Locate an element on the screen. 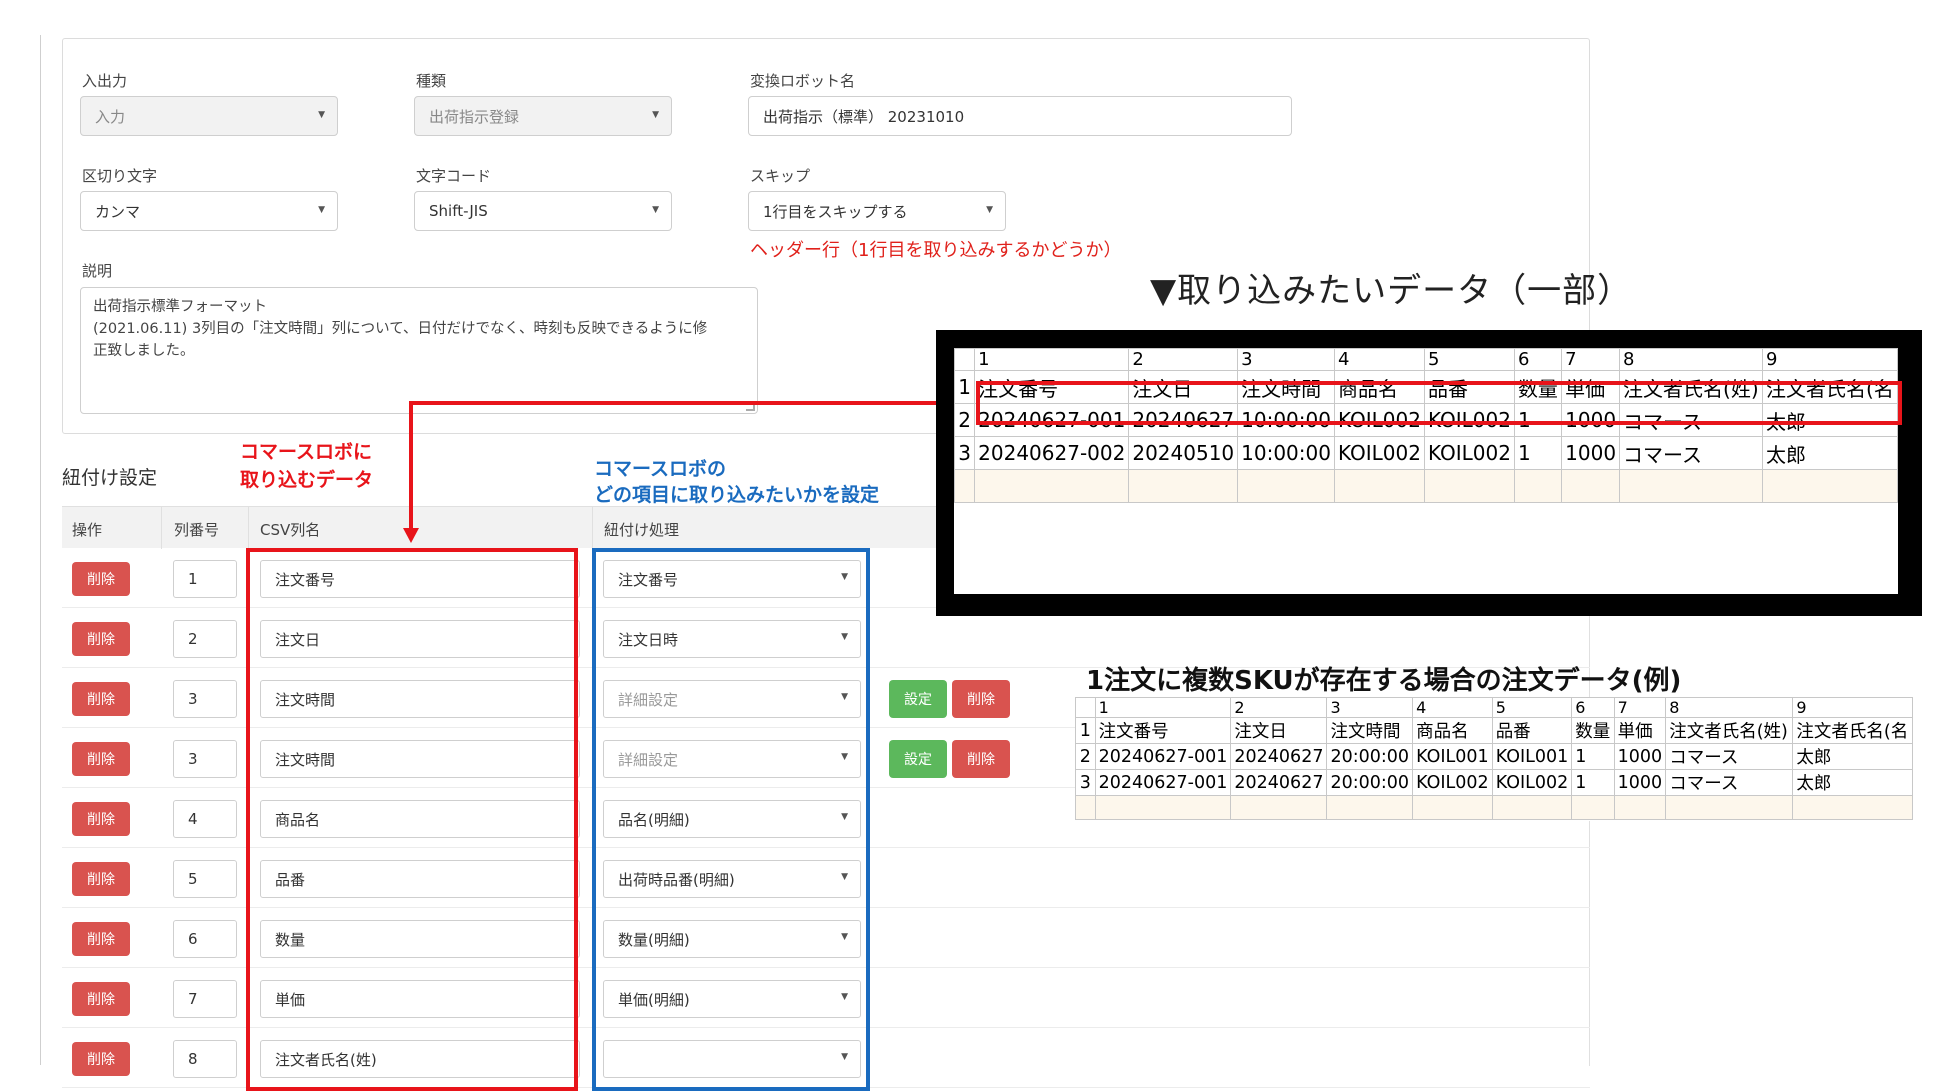  csv-columns-highlight is located at coordinates (412, 819).